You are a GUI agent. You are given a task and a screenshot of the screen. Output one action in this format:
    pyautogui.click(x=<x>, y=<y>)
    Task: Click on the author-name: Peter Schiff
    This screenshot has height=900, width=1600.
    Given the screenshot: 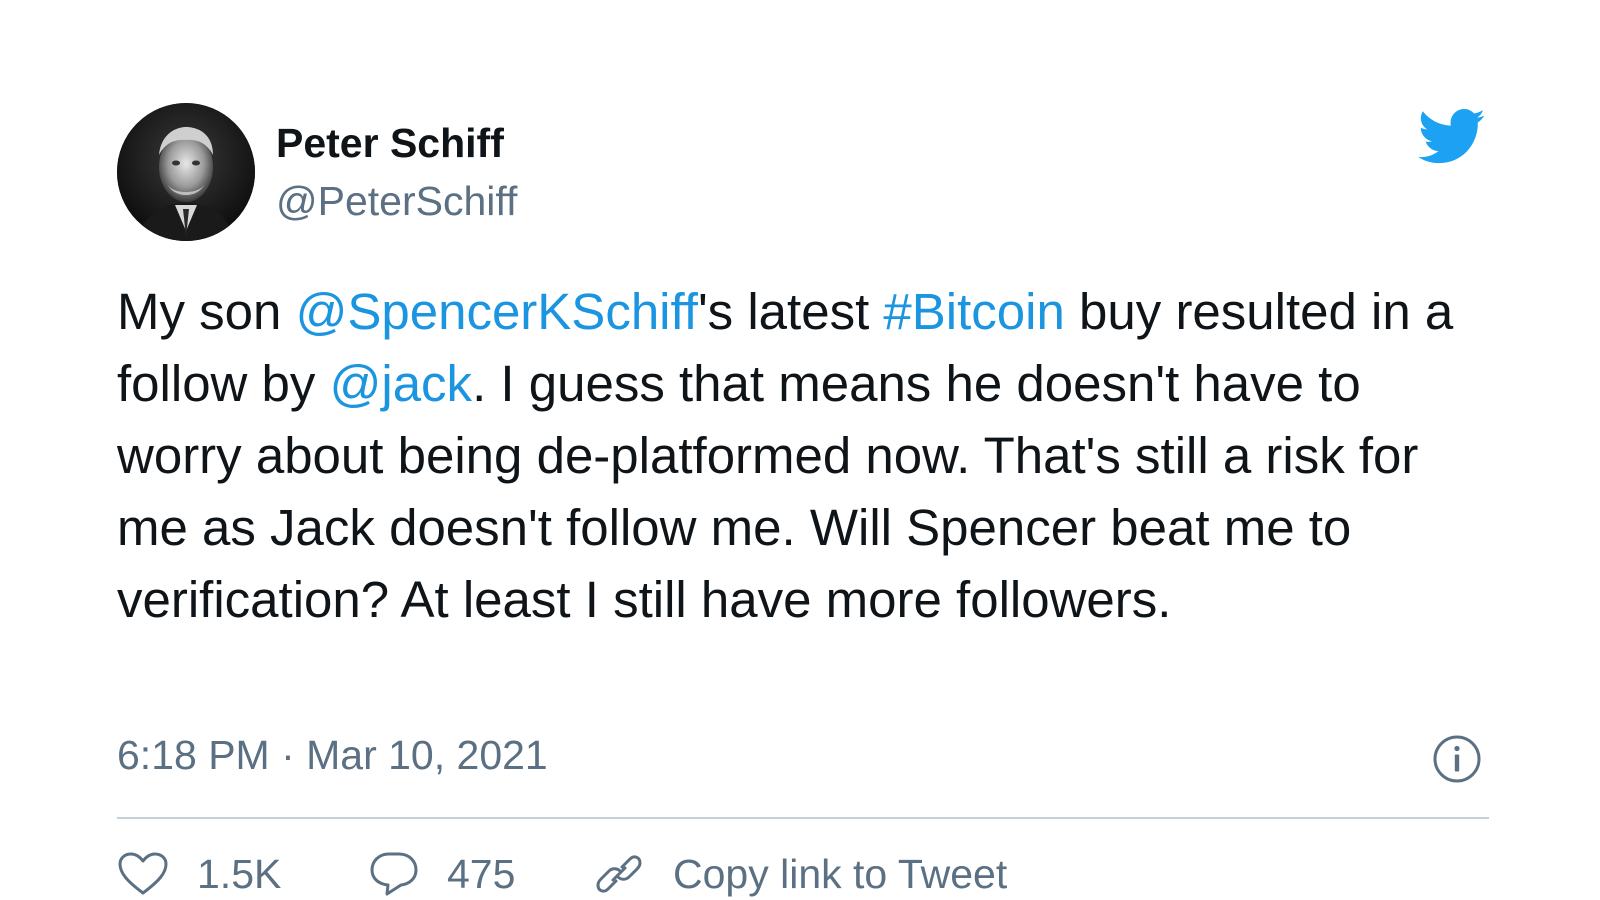 What is the action you would take?
    pyautogui.click(x=390, y=143)
    